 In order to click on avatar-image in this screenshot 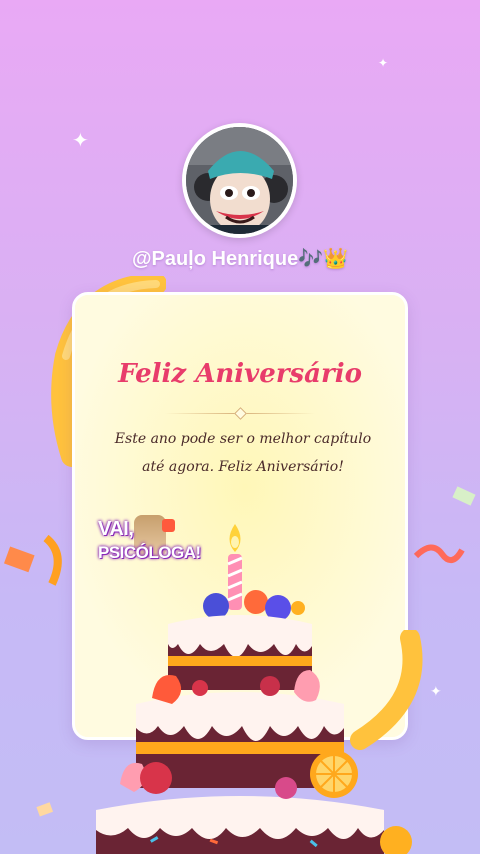, I will do `click(239, 180)`.